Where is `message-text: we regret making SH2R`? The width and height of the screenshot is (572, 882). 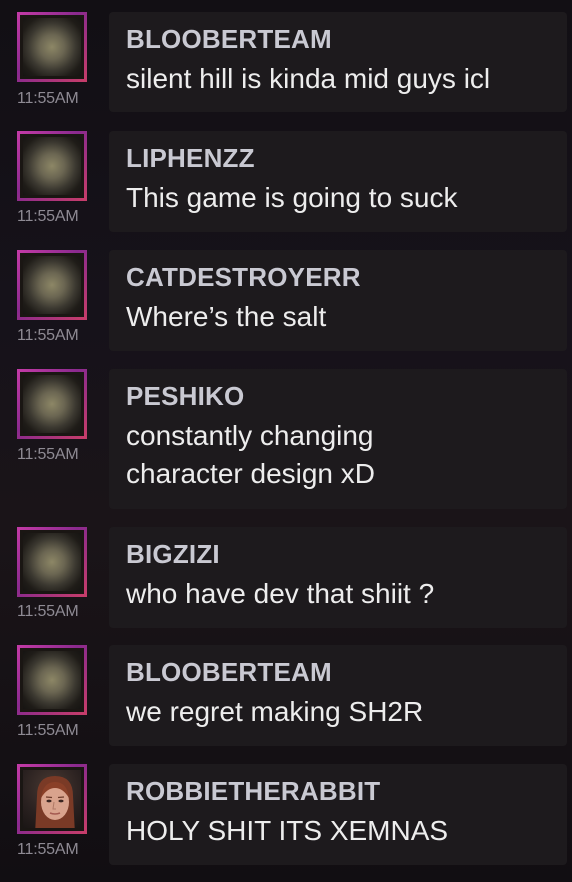 message-text: we regret making SH2R is located at coordinates (275, 711).